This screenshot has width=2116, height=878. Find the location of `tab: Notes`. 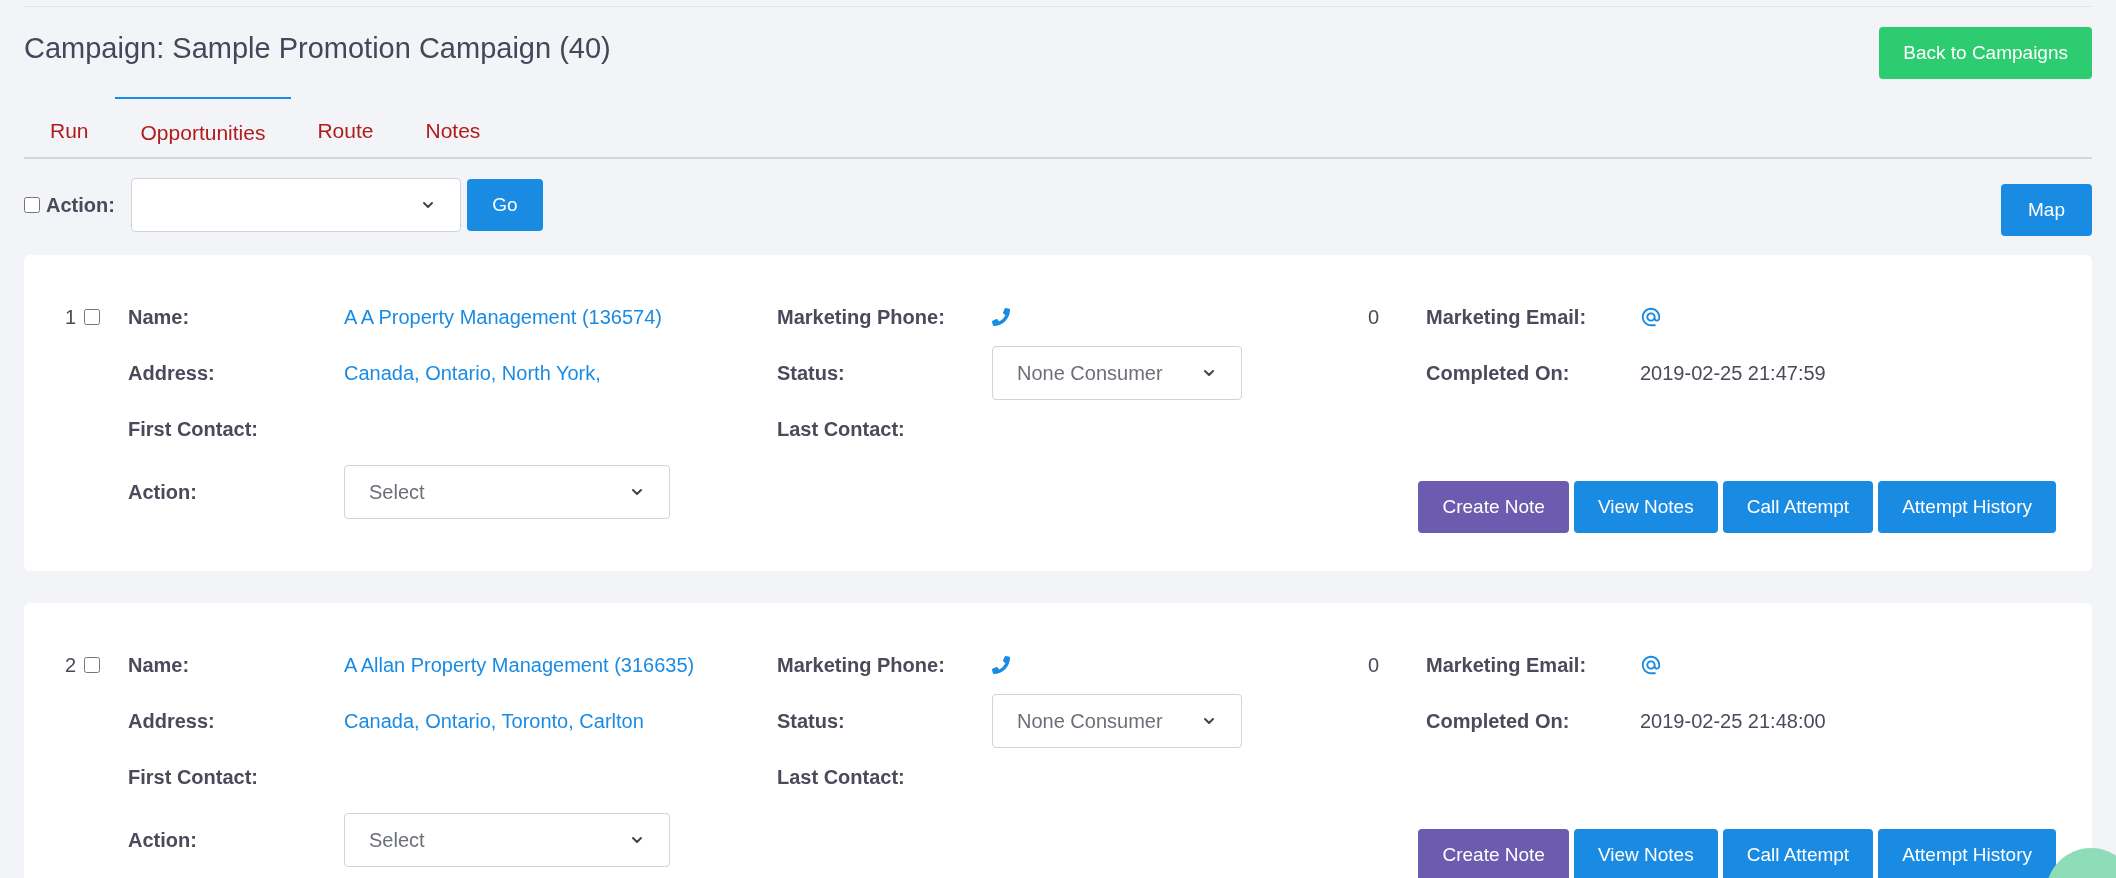

tab: Notes is located at coordinates (453, 127).